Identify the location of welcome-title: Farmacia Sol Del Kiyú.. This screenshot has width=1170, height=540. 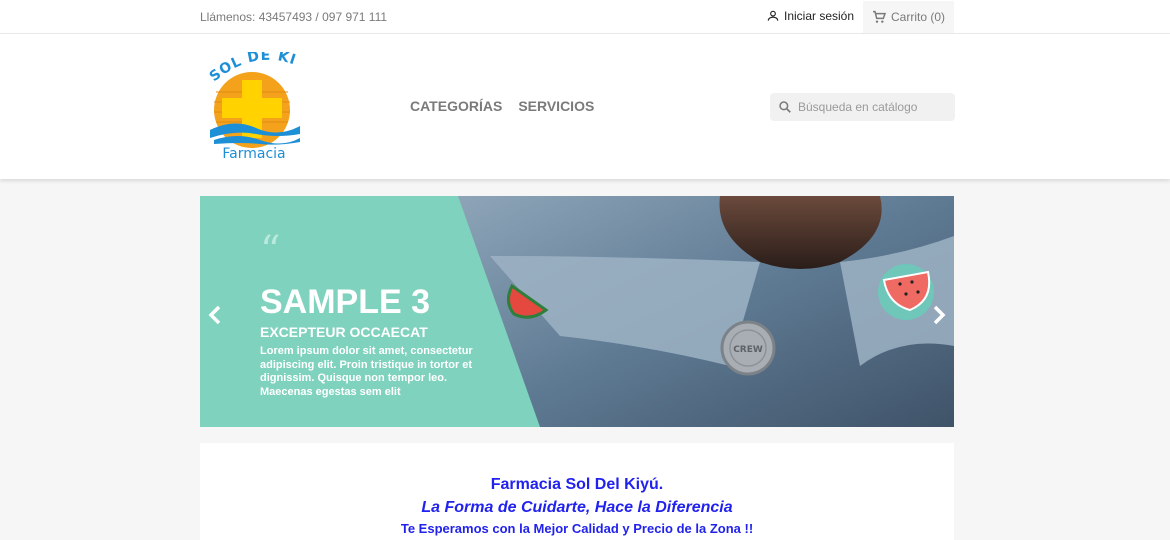
(577, 484).